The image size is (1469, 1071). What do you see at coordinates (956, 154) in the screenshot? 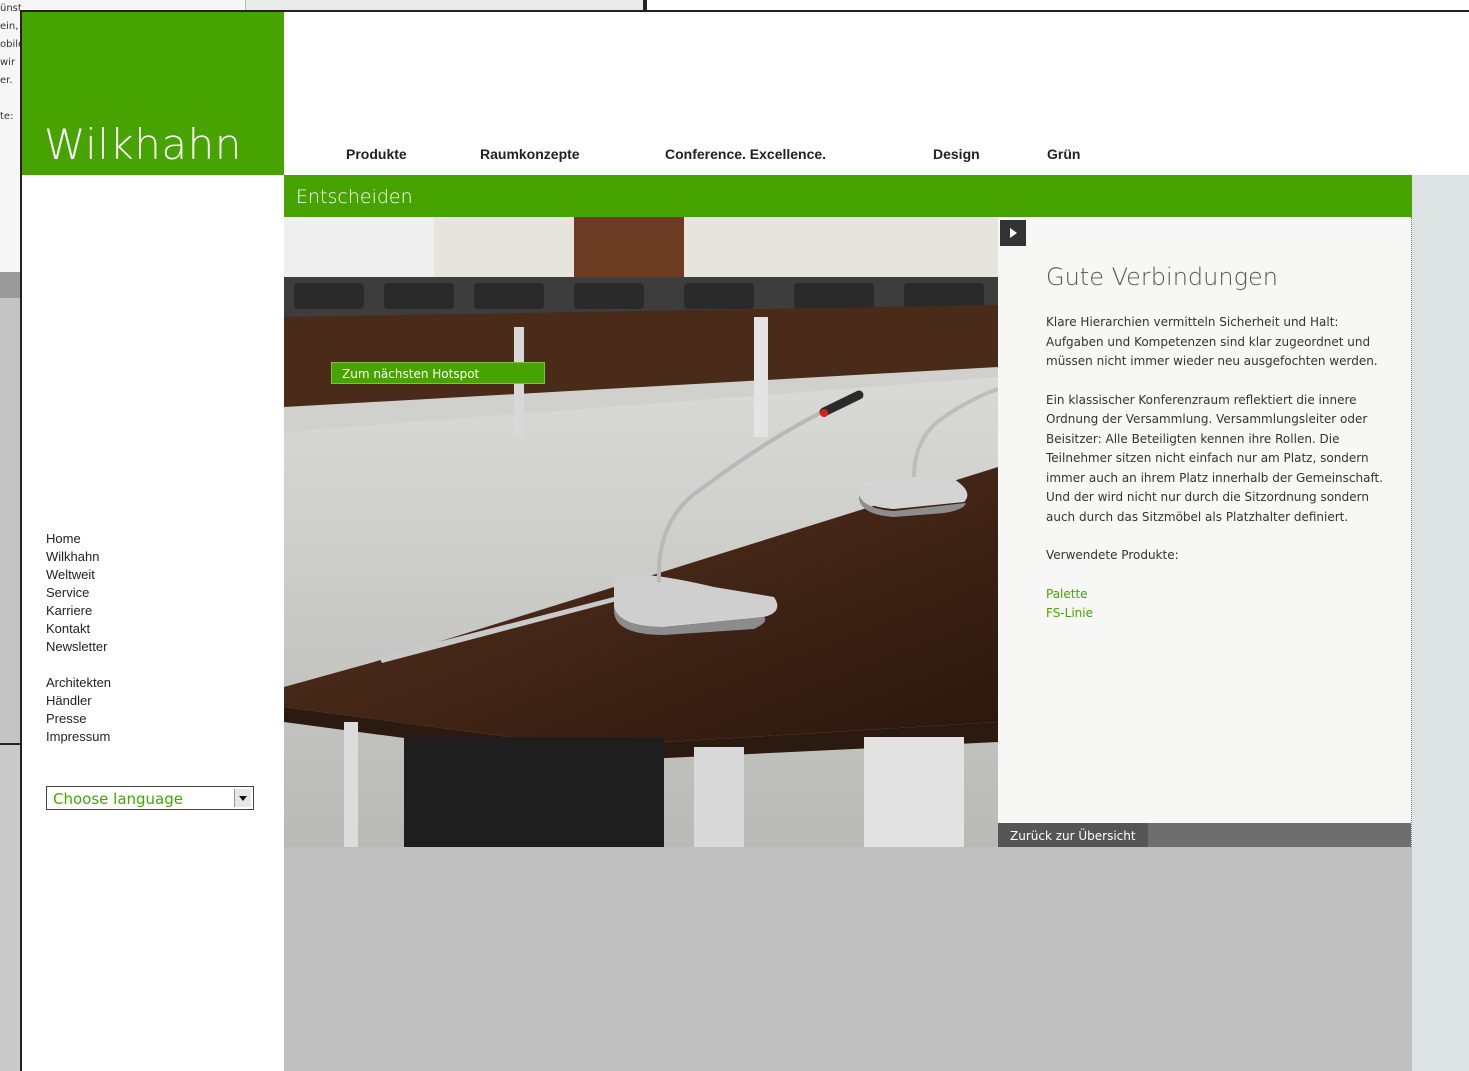
I see `nav-item-design: Design` at bounding box center [956, 154].